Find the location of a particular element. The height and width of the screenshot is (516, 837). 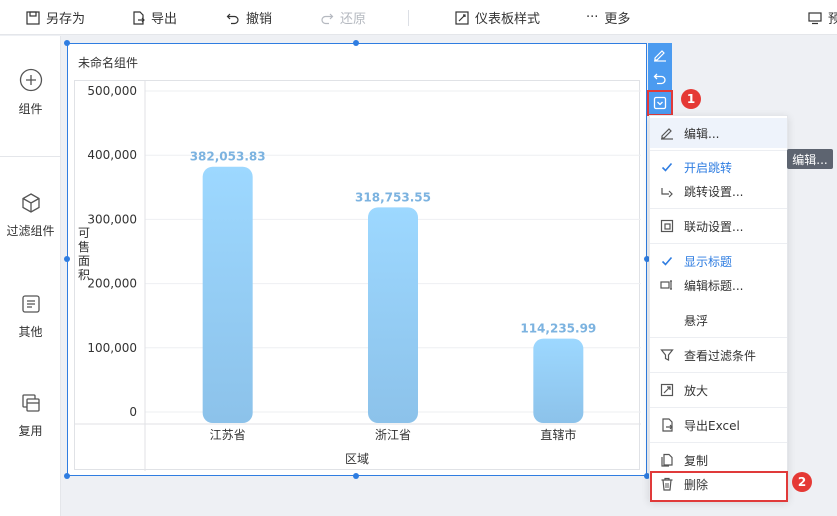

bar-value-label: 114,235.99 is located at coordinates (558, 329).